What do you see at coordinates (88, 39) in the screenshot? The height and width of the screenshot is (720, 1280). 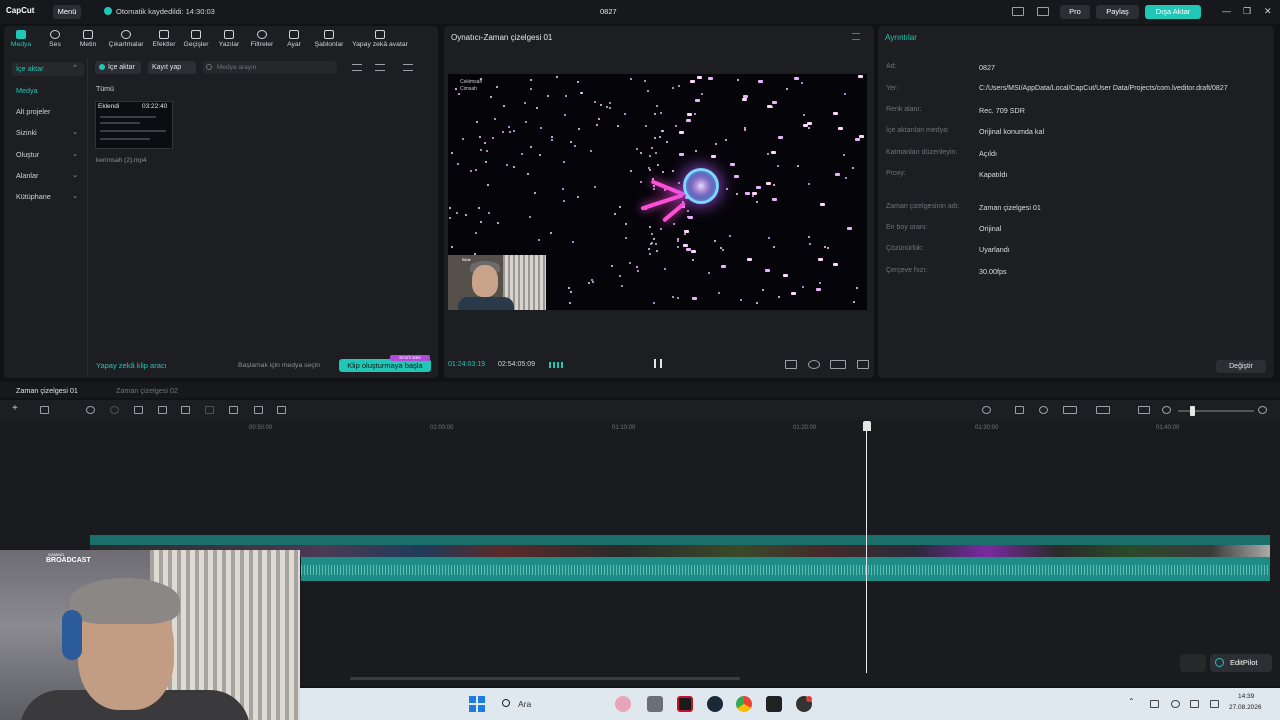 I see `tool-text: Metin` at bounding box center [88, 39].